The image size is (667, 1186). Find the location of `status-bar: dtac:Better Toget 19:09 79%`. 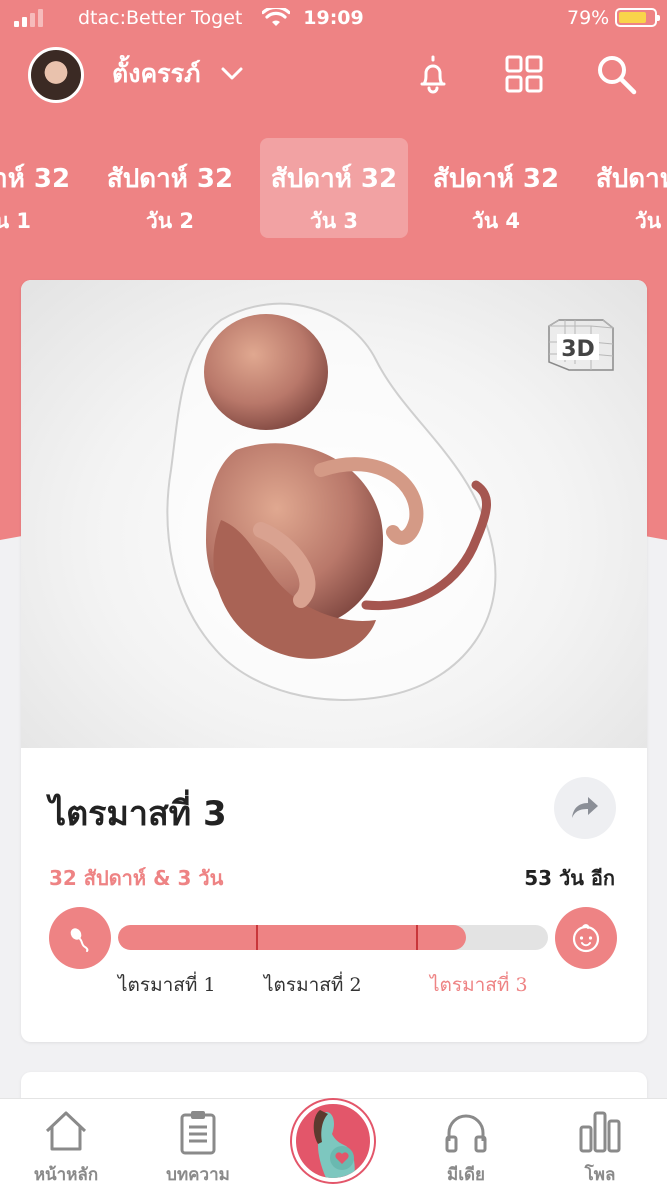

status-bar: dtac:Better Toget 19:09 79% is located at coordinates (333, 19).